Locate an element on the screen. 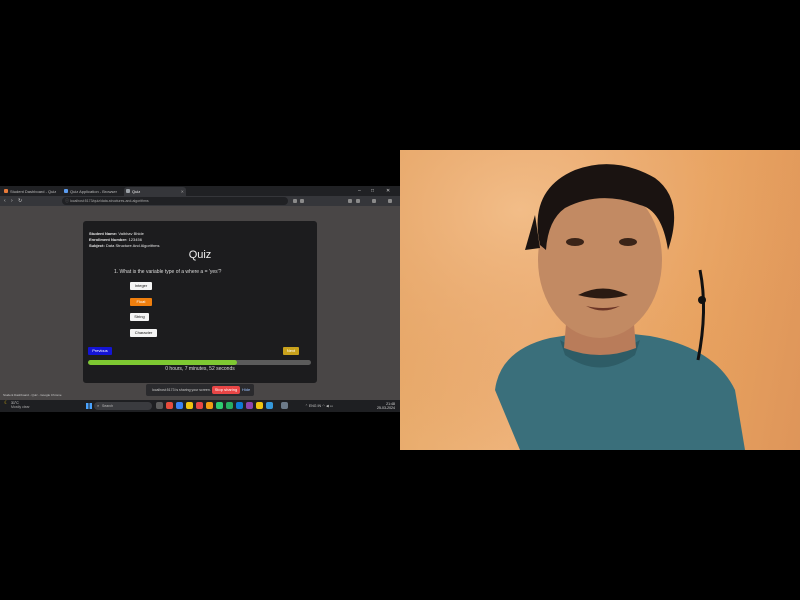  option-button-selected: Float is located at coordinates (141, 302).